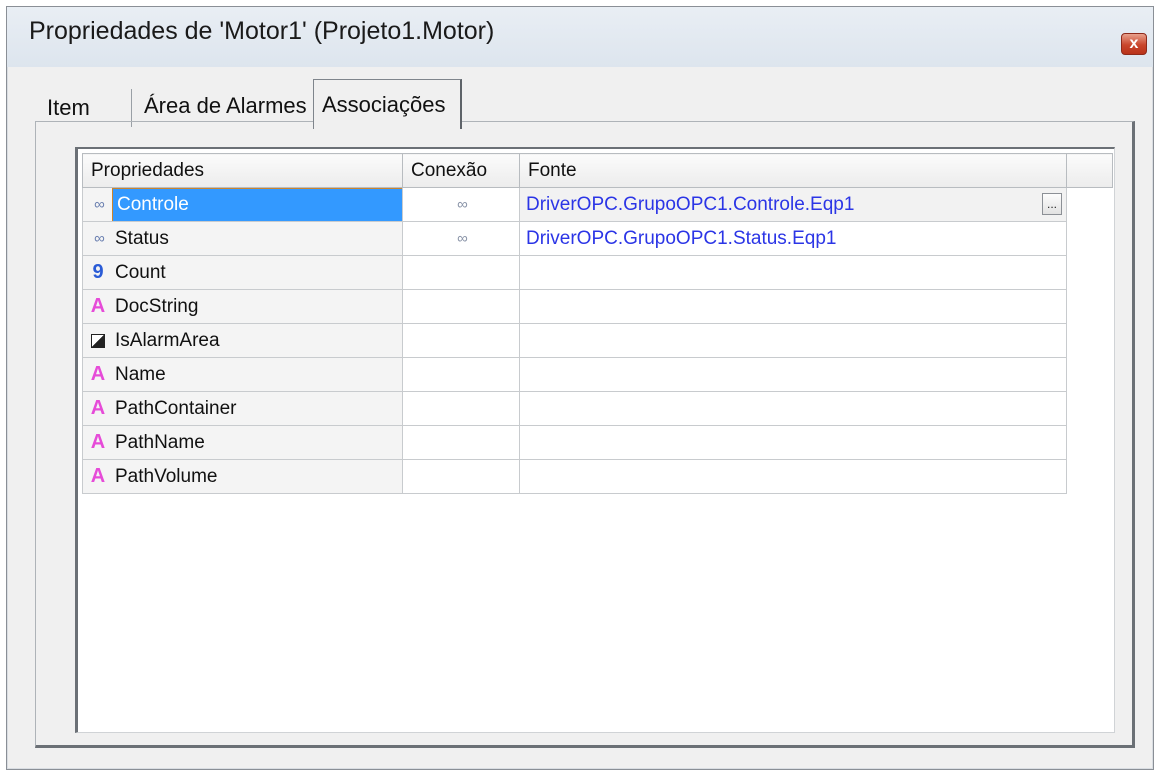  What do you see at coordinates (140, 272) in the screenshot?
I see `property-name: Count` at bounding box center [140, 272].